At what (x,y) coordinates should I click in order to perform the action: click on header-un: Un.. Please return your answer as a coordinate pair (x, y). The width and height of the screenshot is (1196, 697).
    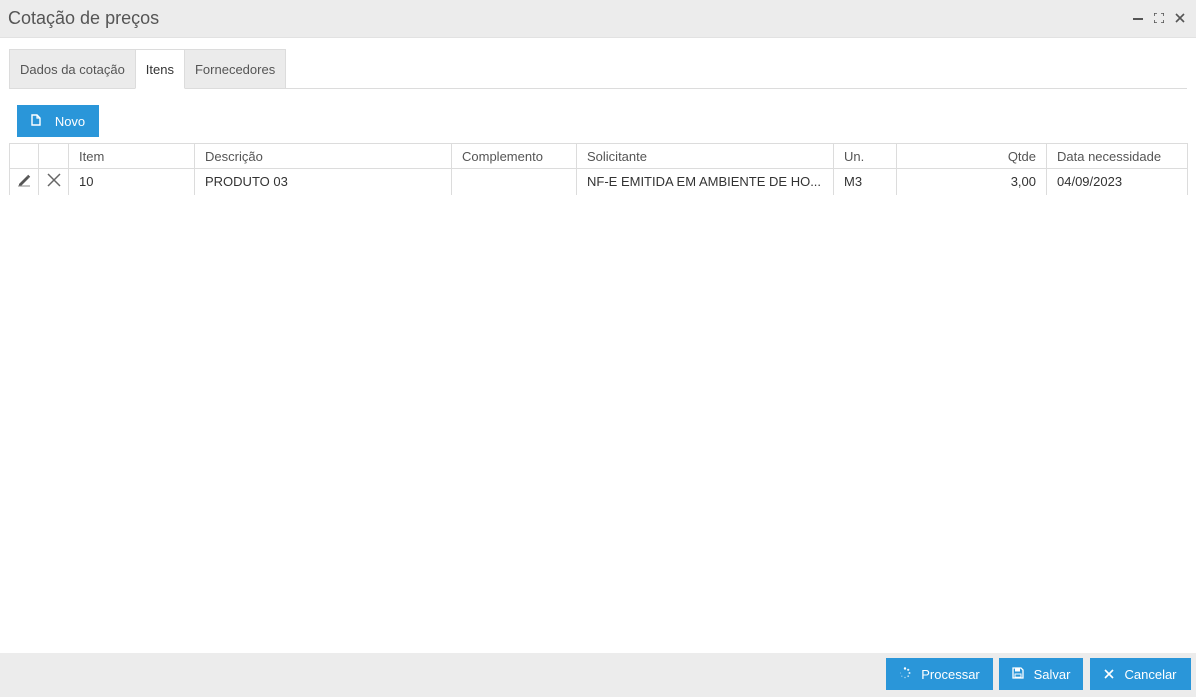
    Looking at the image, I should click on (865, 156).